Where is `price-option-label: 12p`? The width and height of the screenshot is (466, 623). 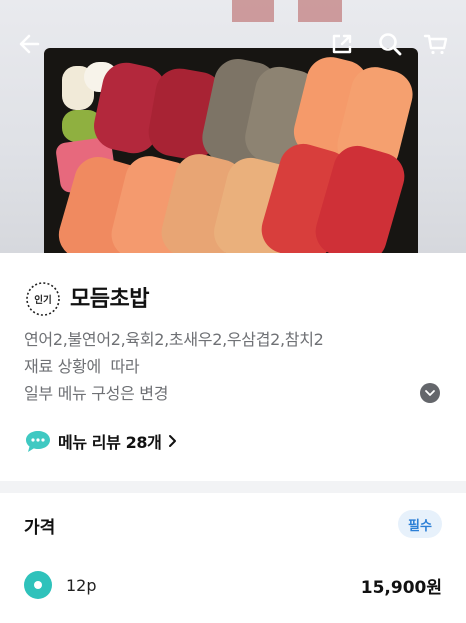 price-option-label: 12p is located at coordinates (81, 585).